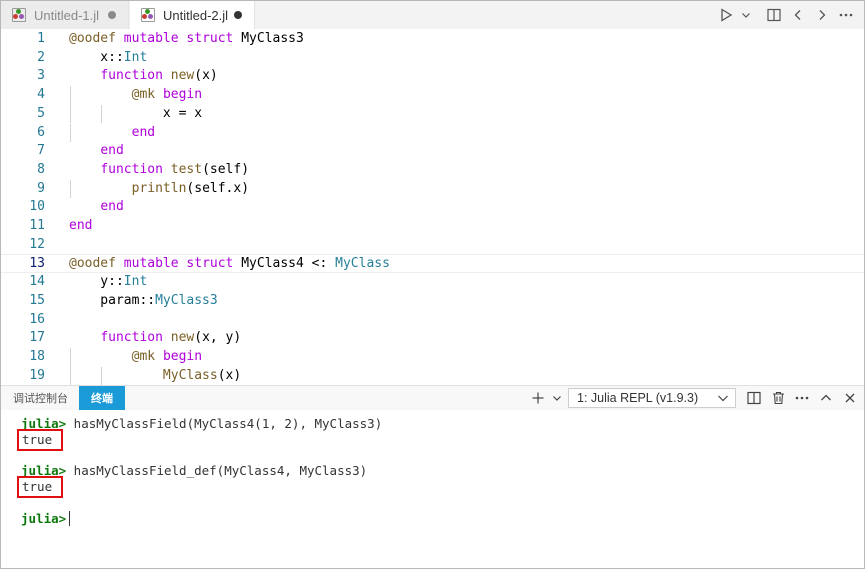 The image size is (865, 569). Describe the element at coordinates (432, 226) in the screenshot. I see `code-line: 11 end` at that location.